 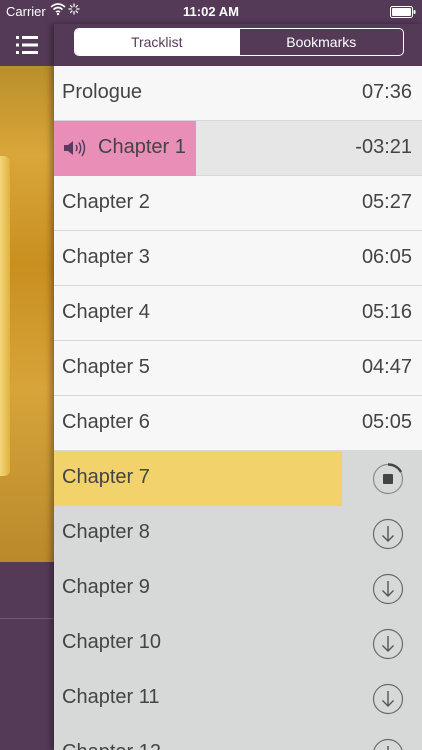 What do you see at coordinates (27, 314) in the screenshot?
I see `cover-art` at bounding box center [27, 314].